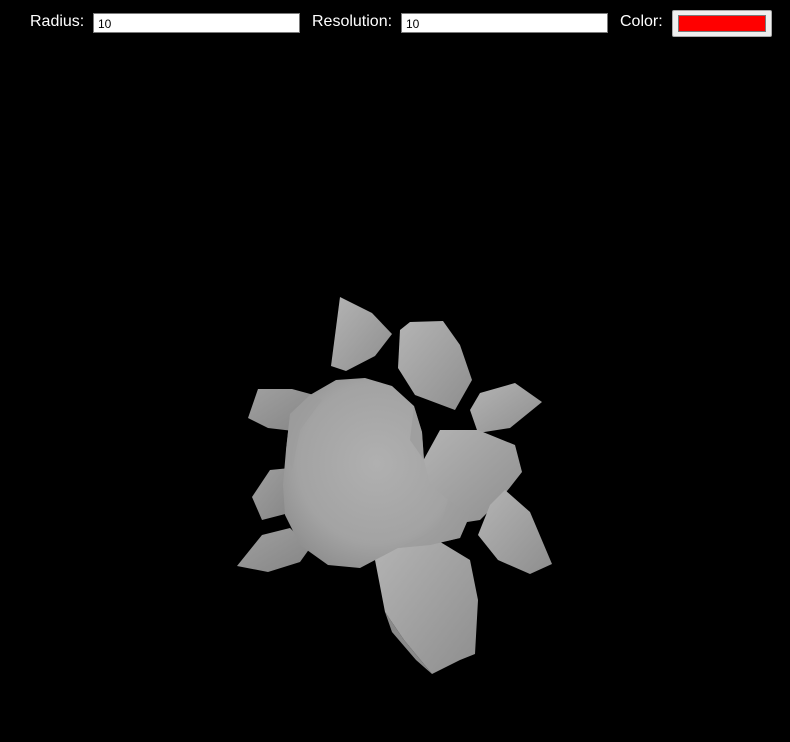 This screenshot has width=790, height=742. I want to click on controls-toolbar: Radius: Resolution: Color:, so click(395, 23).